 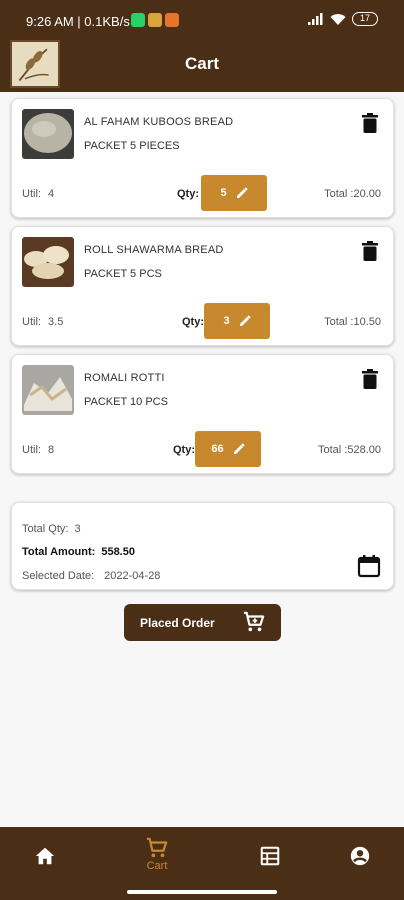 I want to click on calendar-icon, so click(x=369, y=566).